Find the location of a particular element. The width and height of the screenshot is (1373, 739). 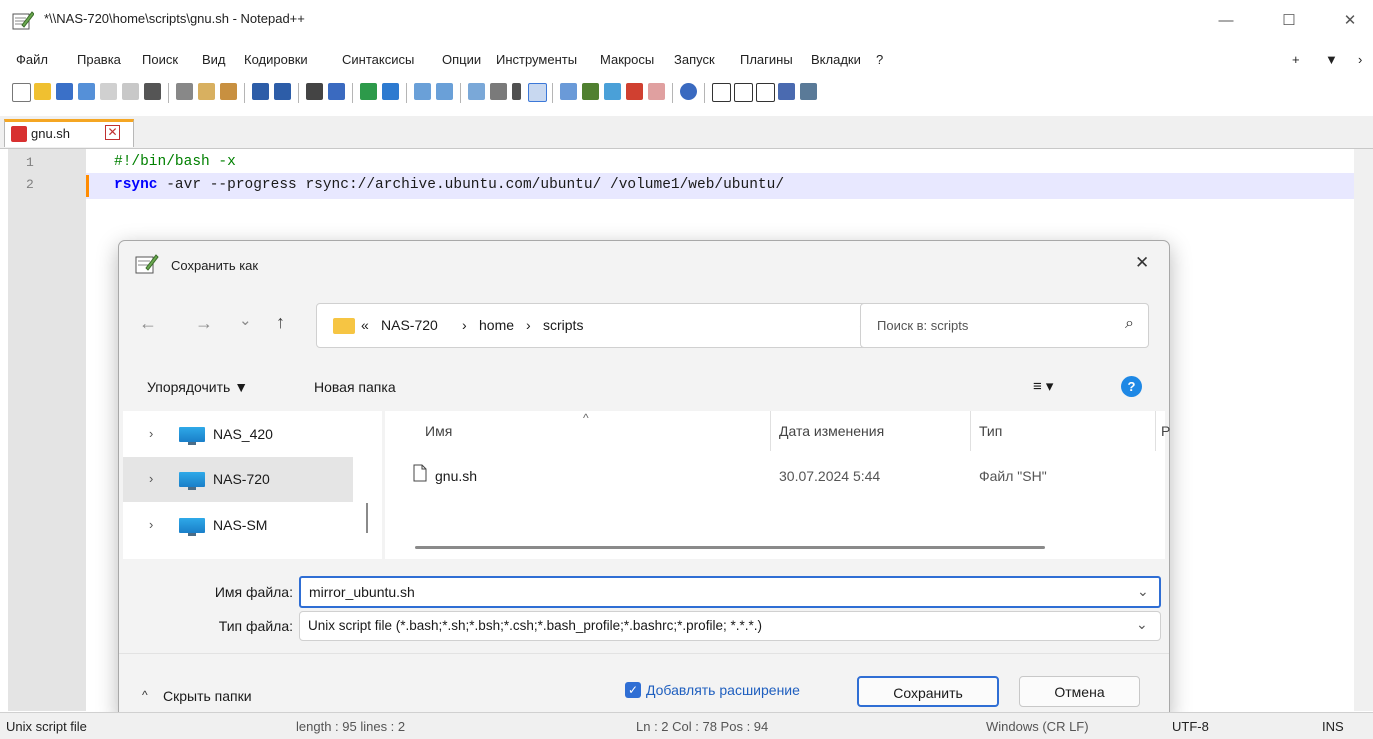

vertical-scrollbar is located at coordinates (1363, 430).